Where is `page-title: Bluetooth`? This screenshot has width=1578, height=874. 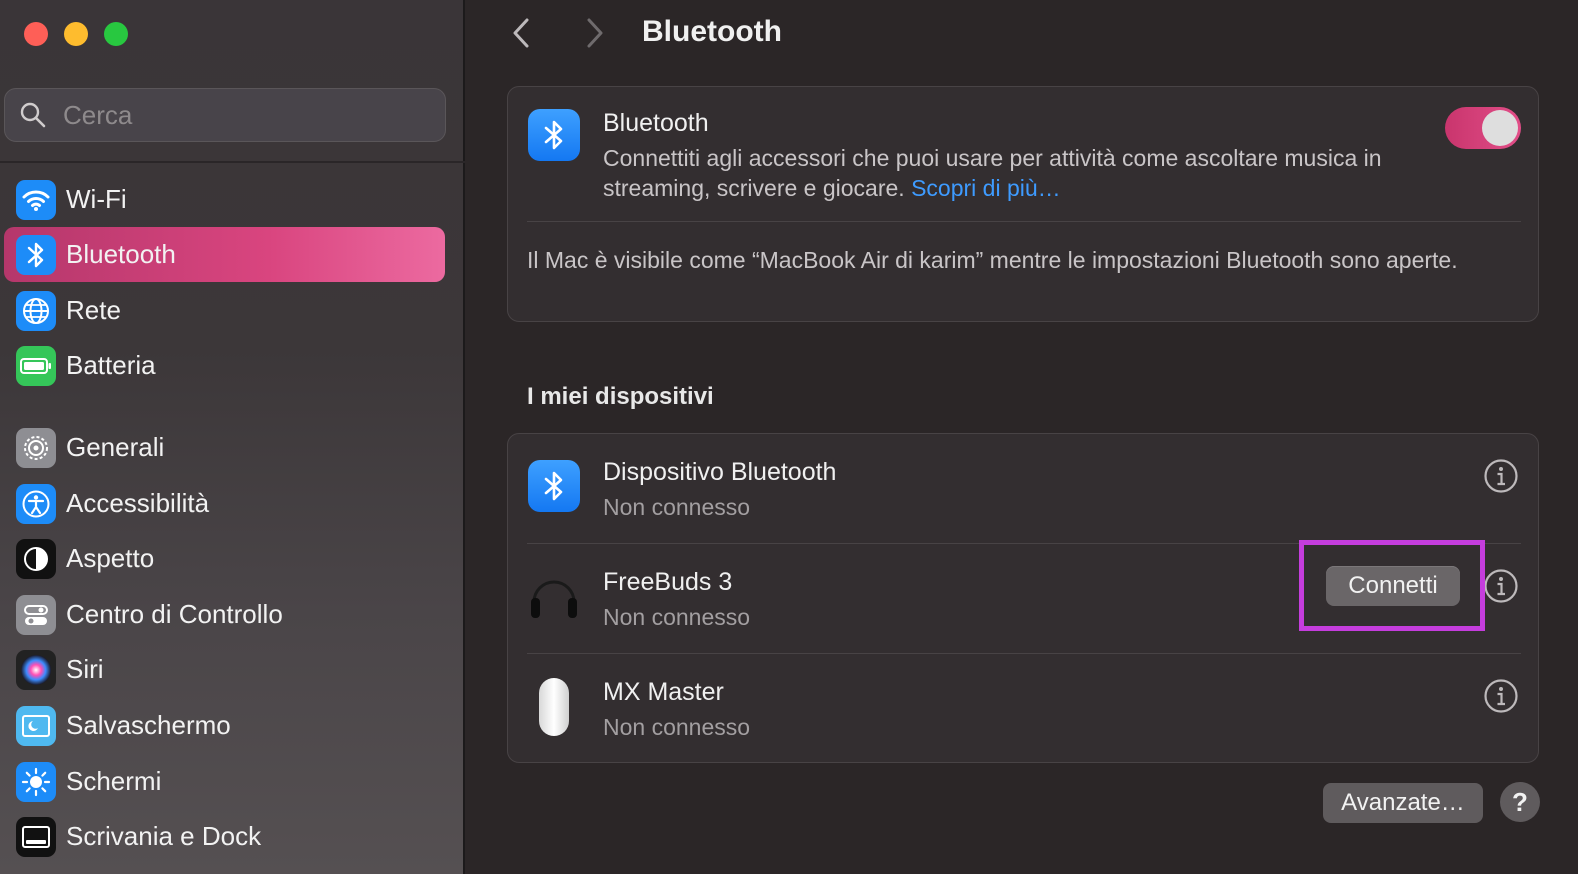
page-title: Bluetooth is located at coordinates (712, 31).